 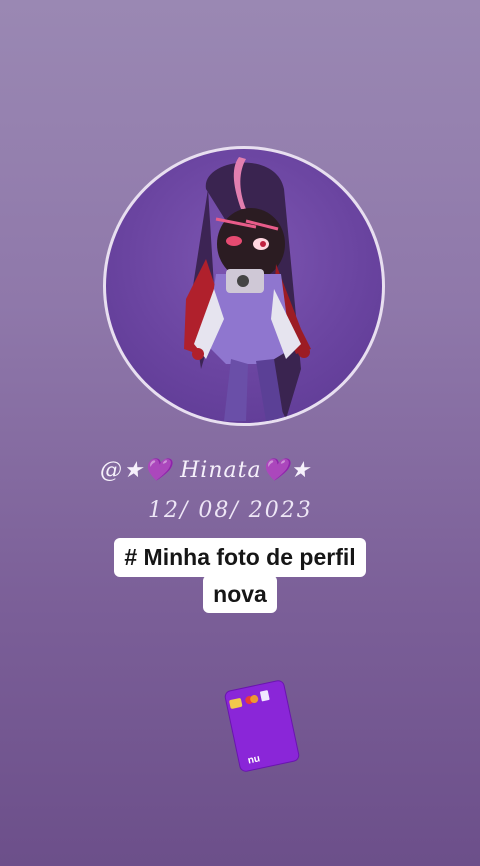 I want to click on caption-line-1: # Minha foto de perfil, so click(x=240, y=557).